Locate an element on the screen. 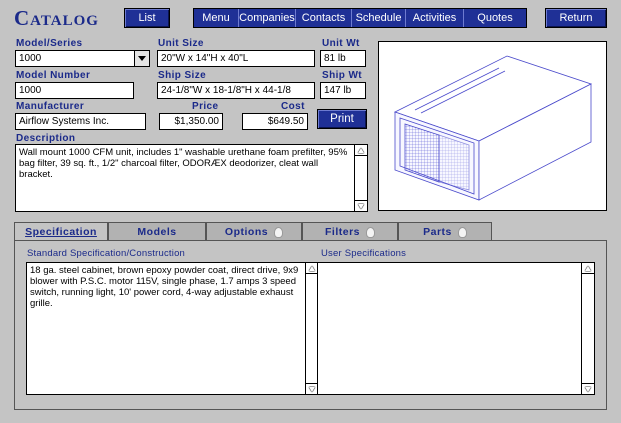 This screenshot has width=621, height=423. tab-label: Filters is located at coordinates (342, 232).